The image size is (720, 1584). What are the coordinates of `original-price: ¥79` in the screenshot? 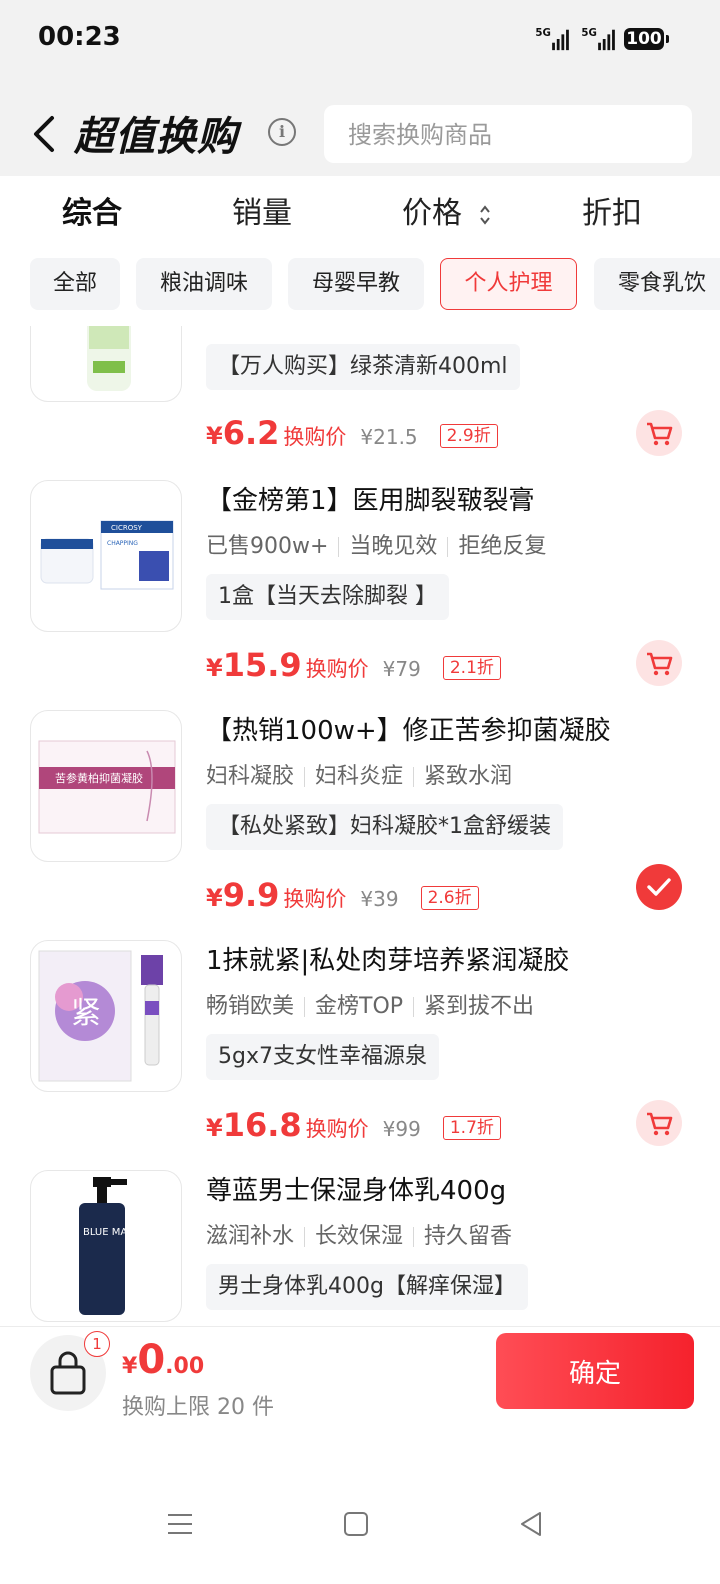 It's located at (401, 669).